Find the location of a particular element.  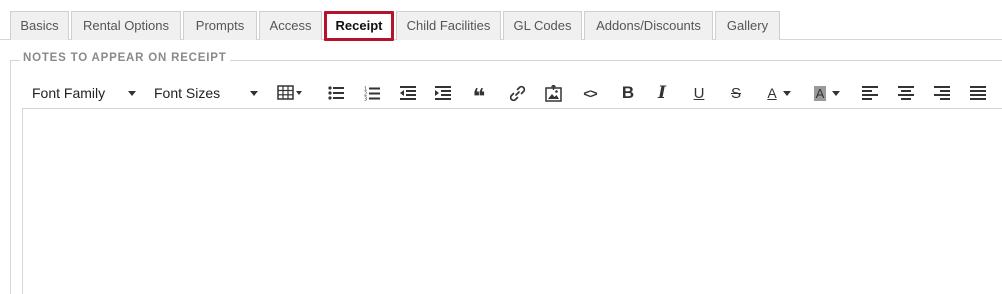

blockquote-button: ❝ is located at coordinates (479, 93).